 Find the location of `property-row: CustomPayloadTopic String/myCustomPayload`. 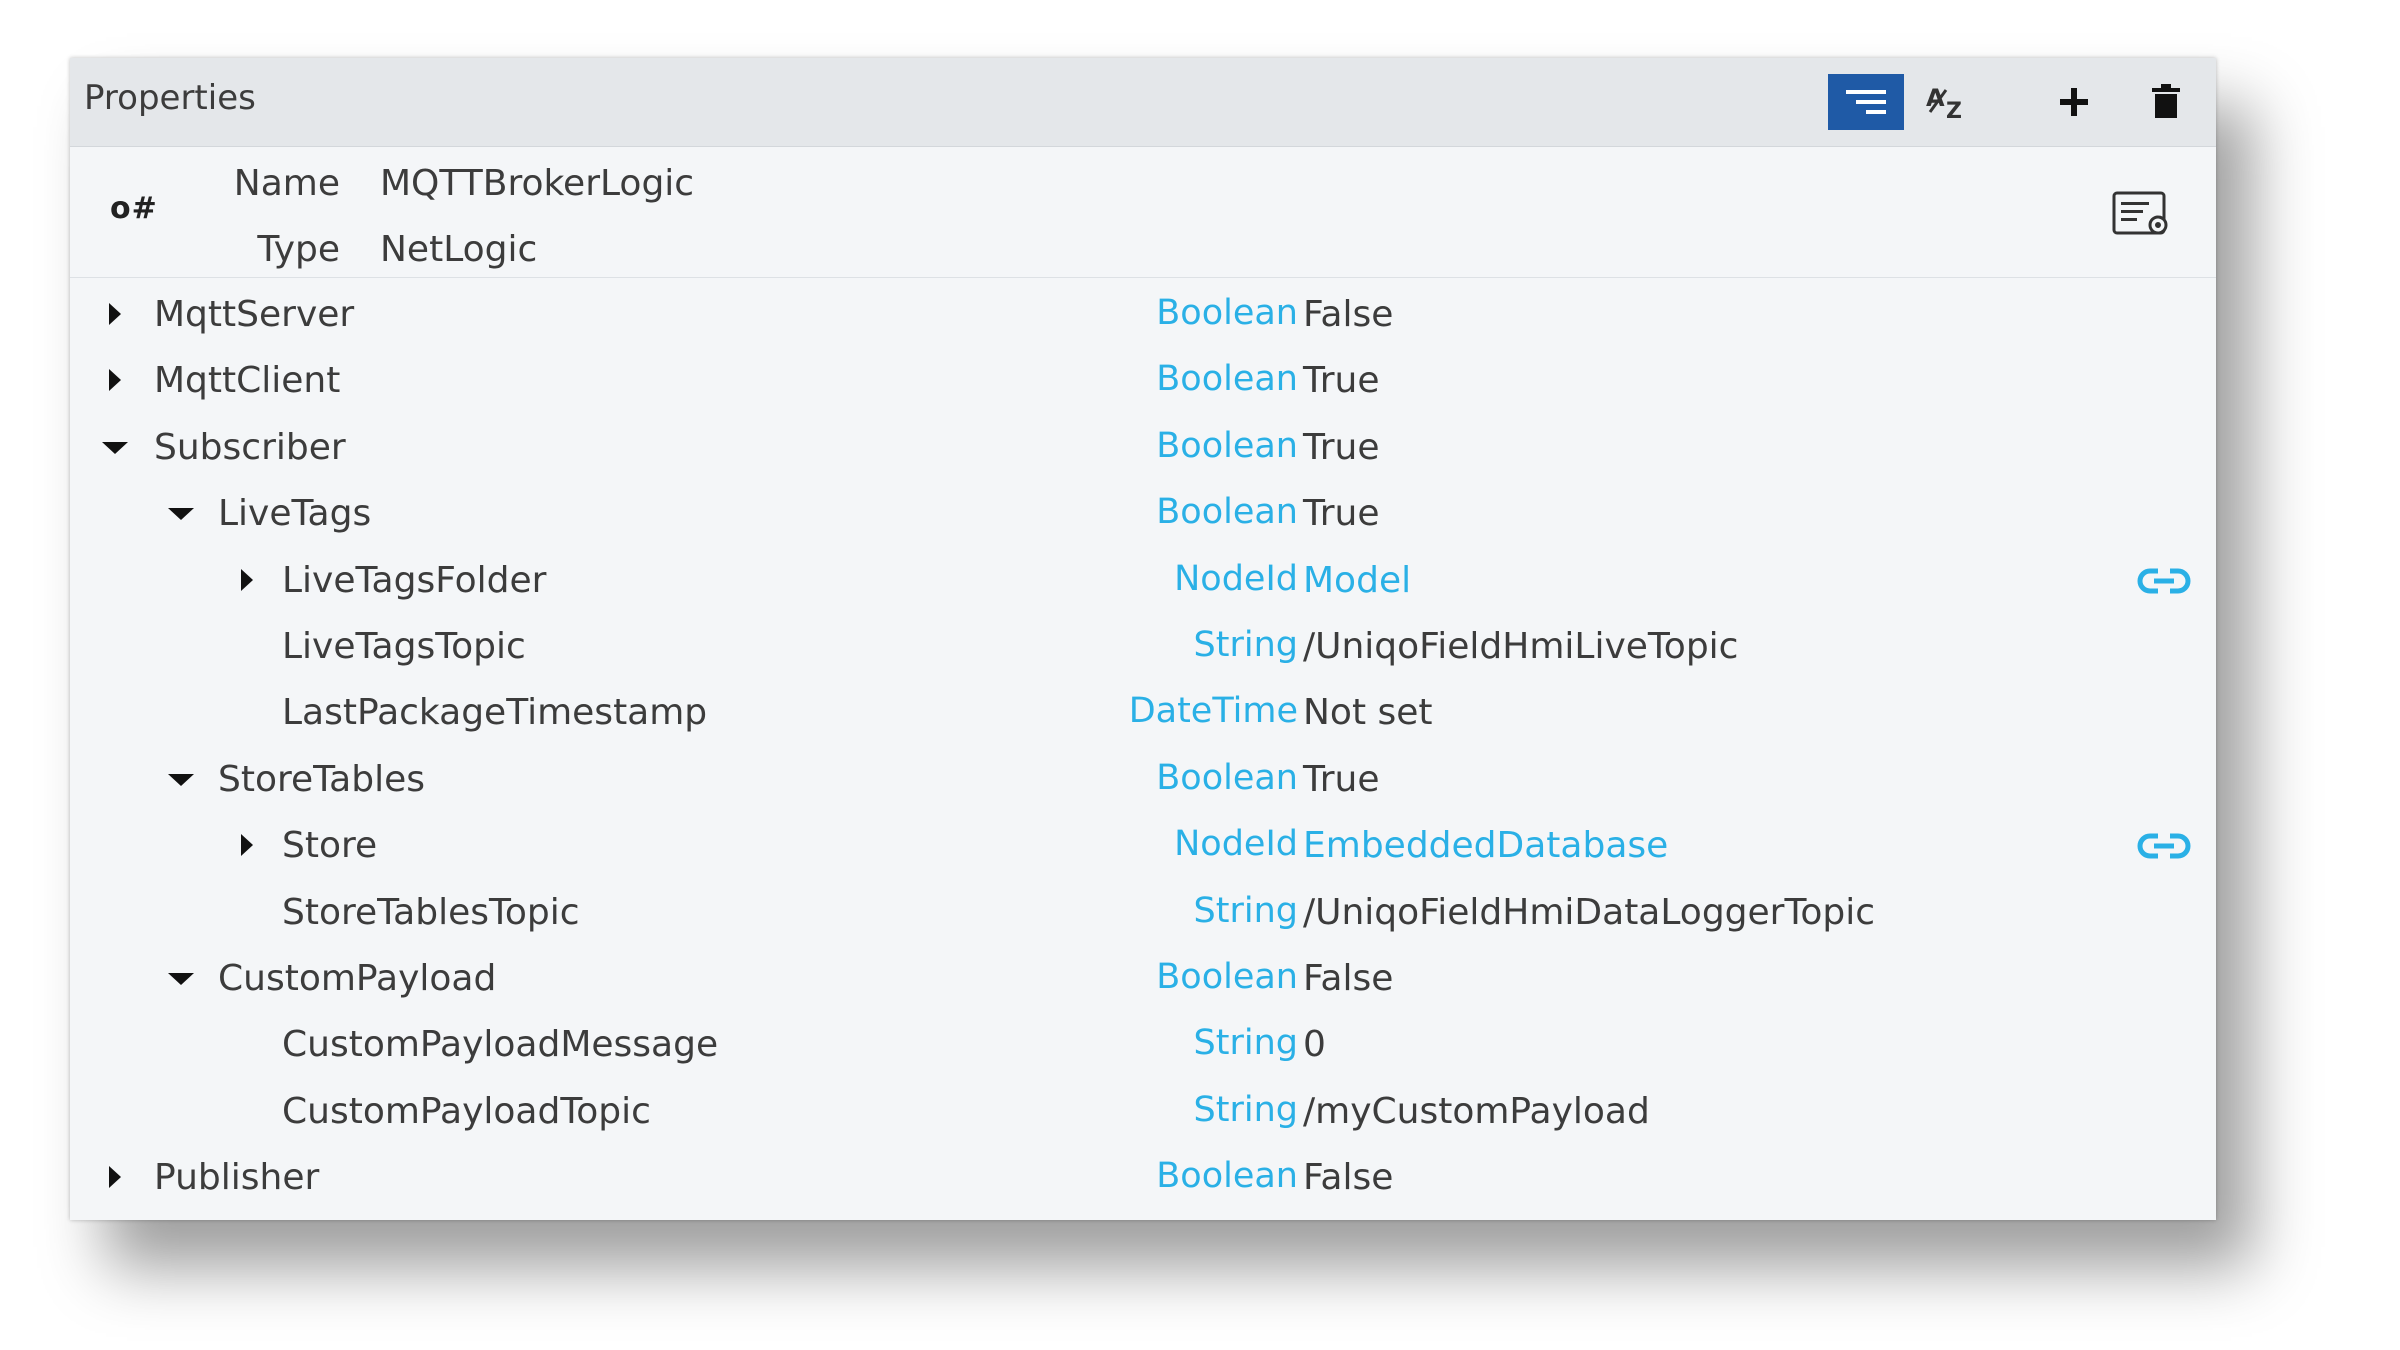

property-row: CustomPayloadTopic String/myCustomPayload is located at coordinates (1143, 1111).